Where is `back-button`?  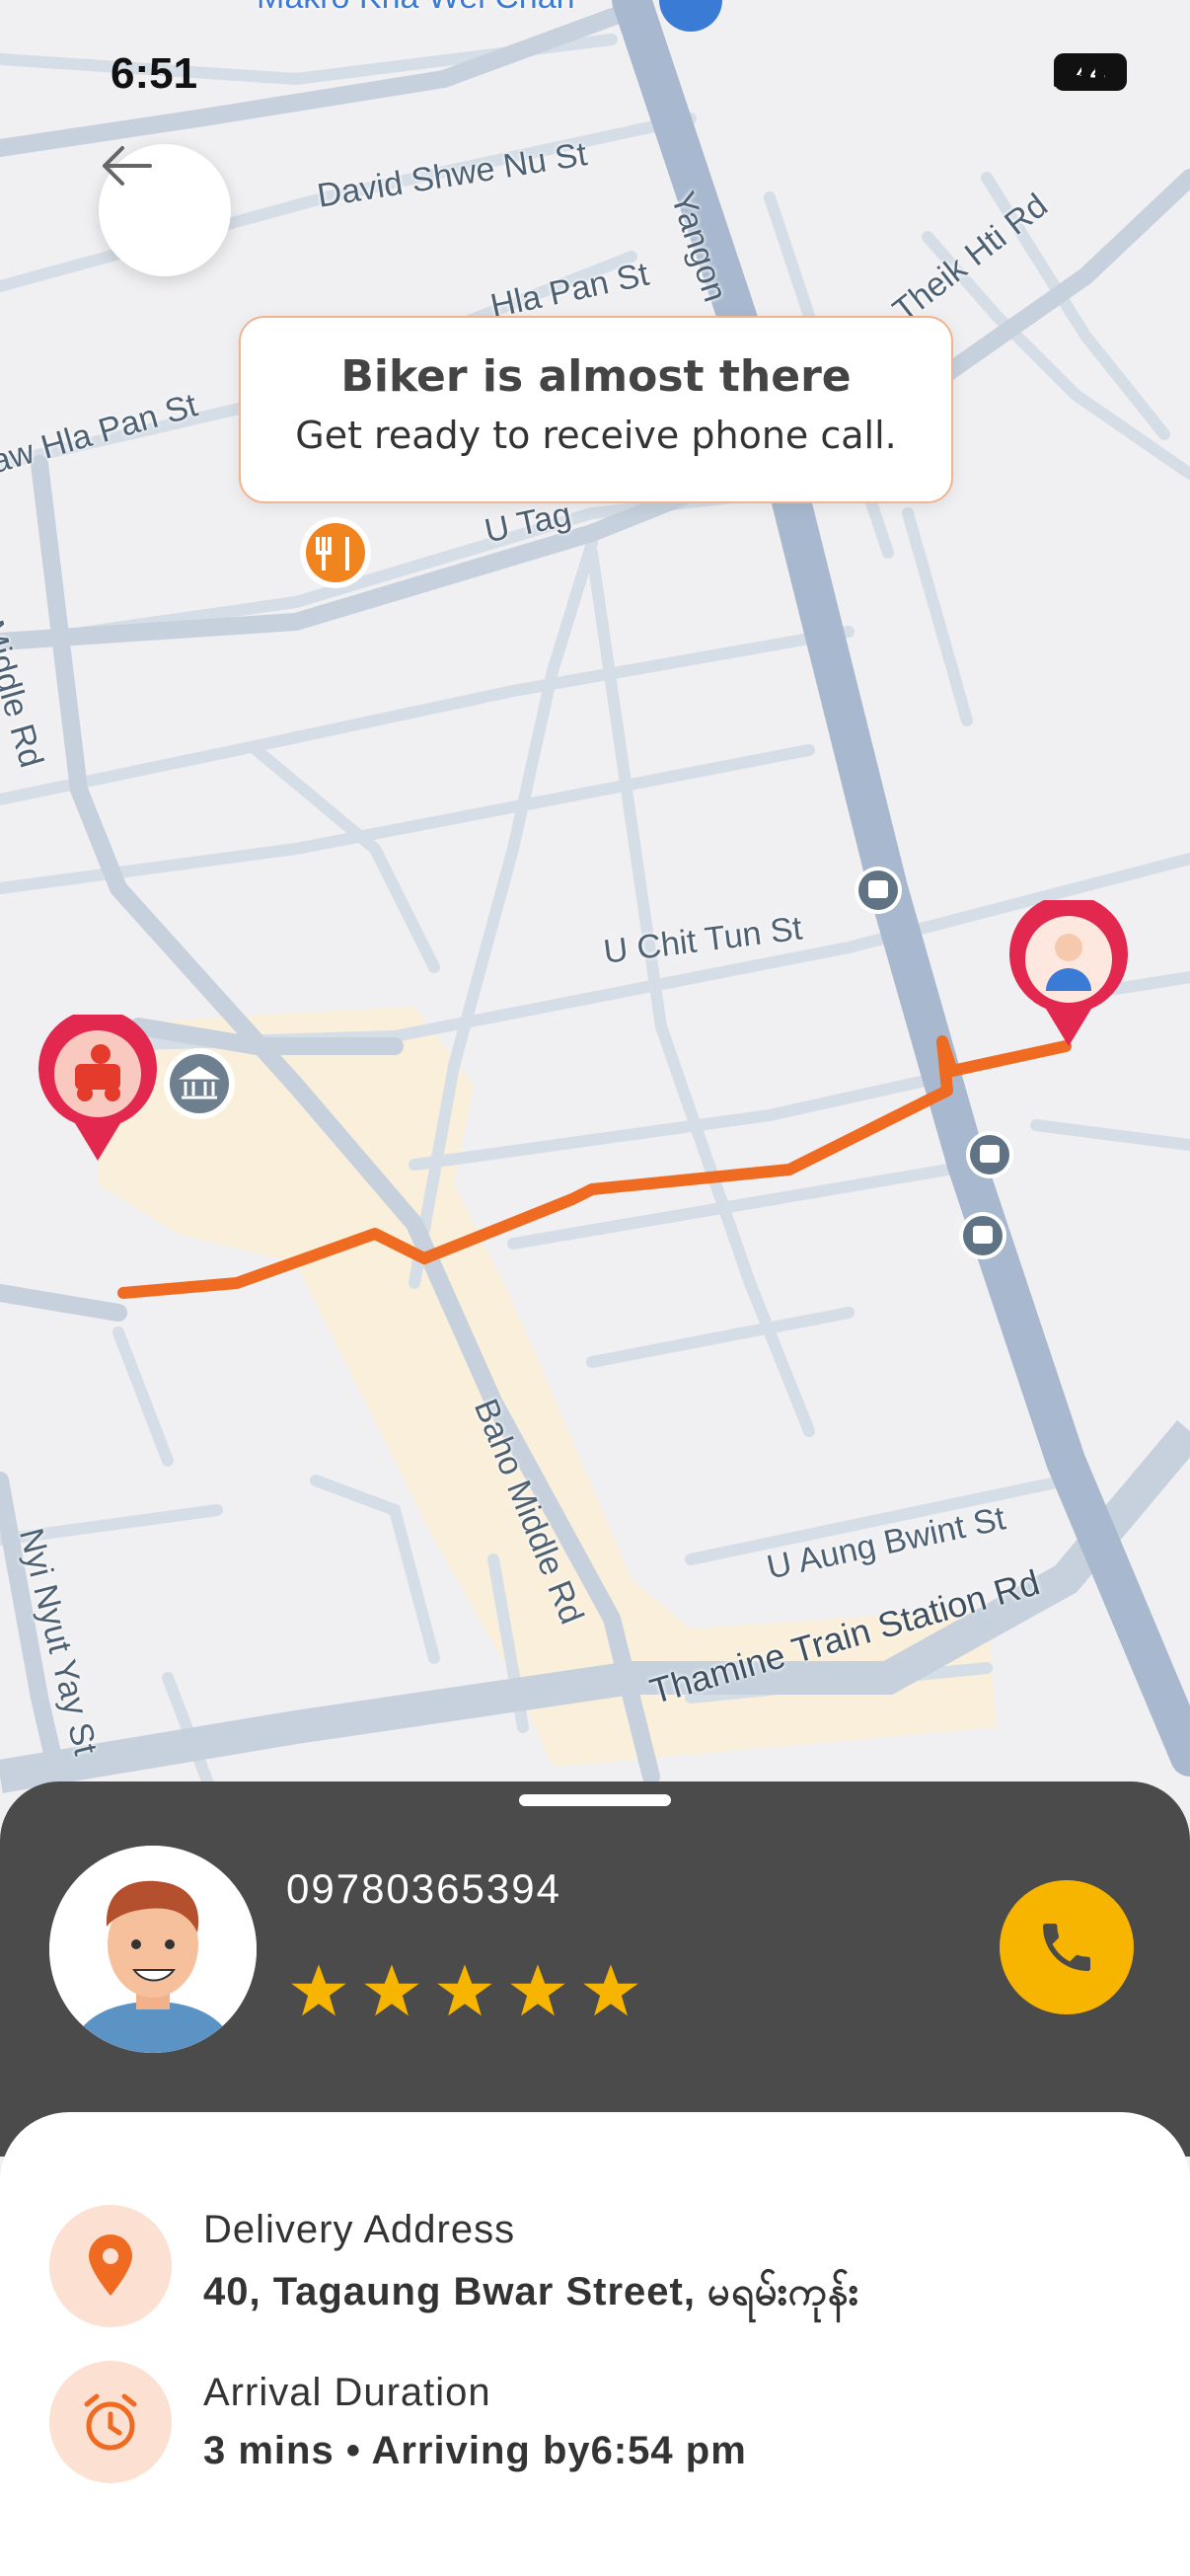 back-button is located at coordinates (165, 210).